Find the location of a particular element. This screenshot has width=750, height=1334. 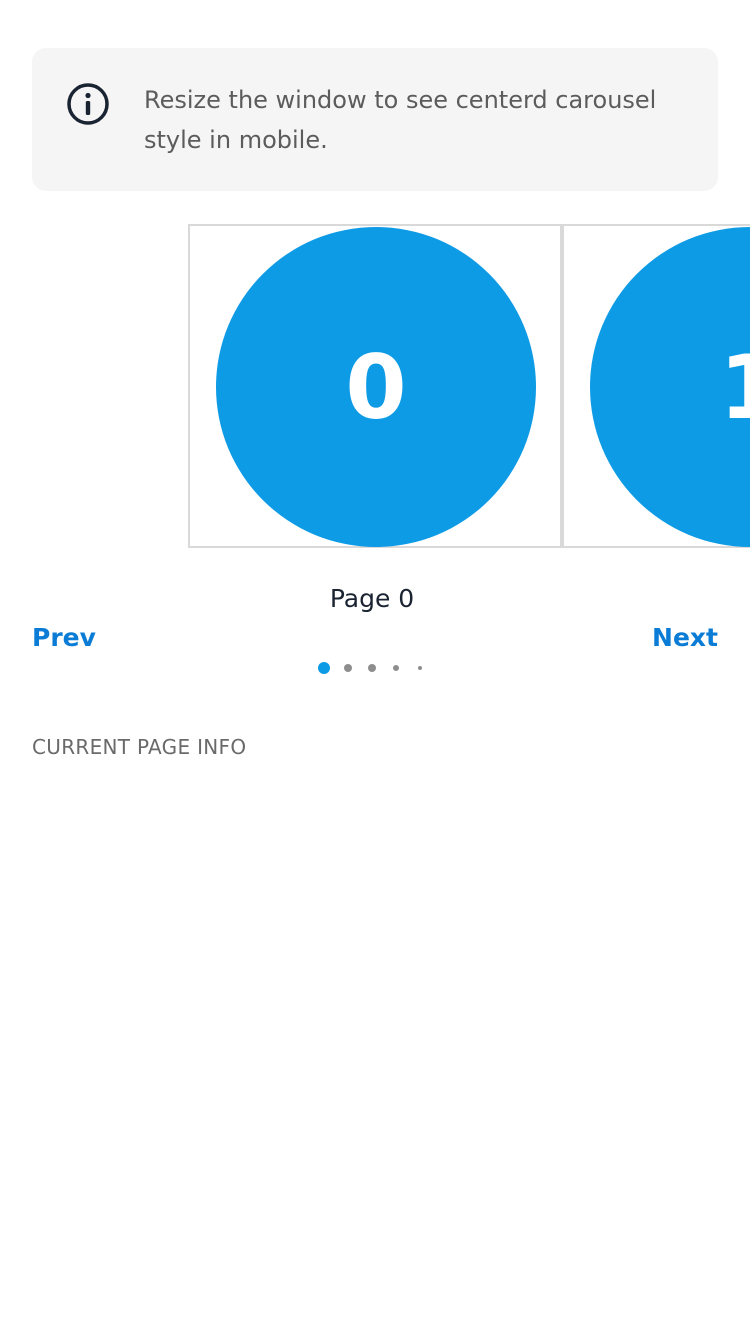

carousel-slide-0: 0 is located at coordinates (375, 386).